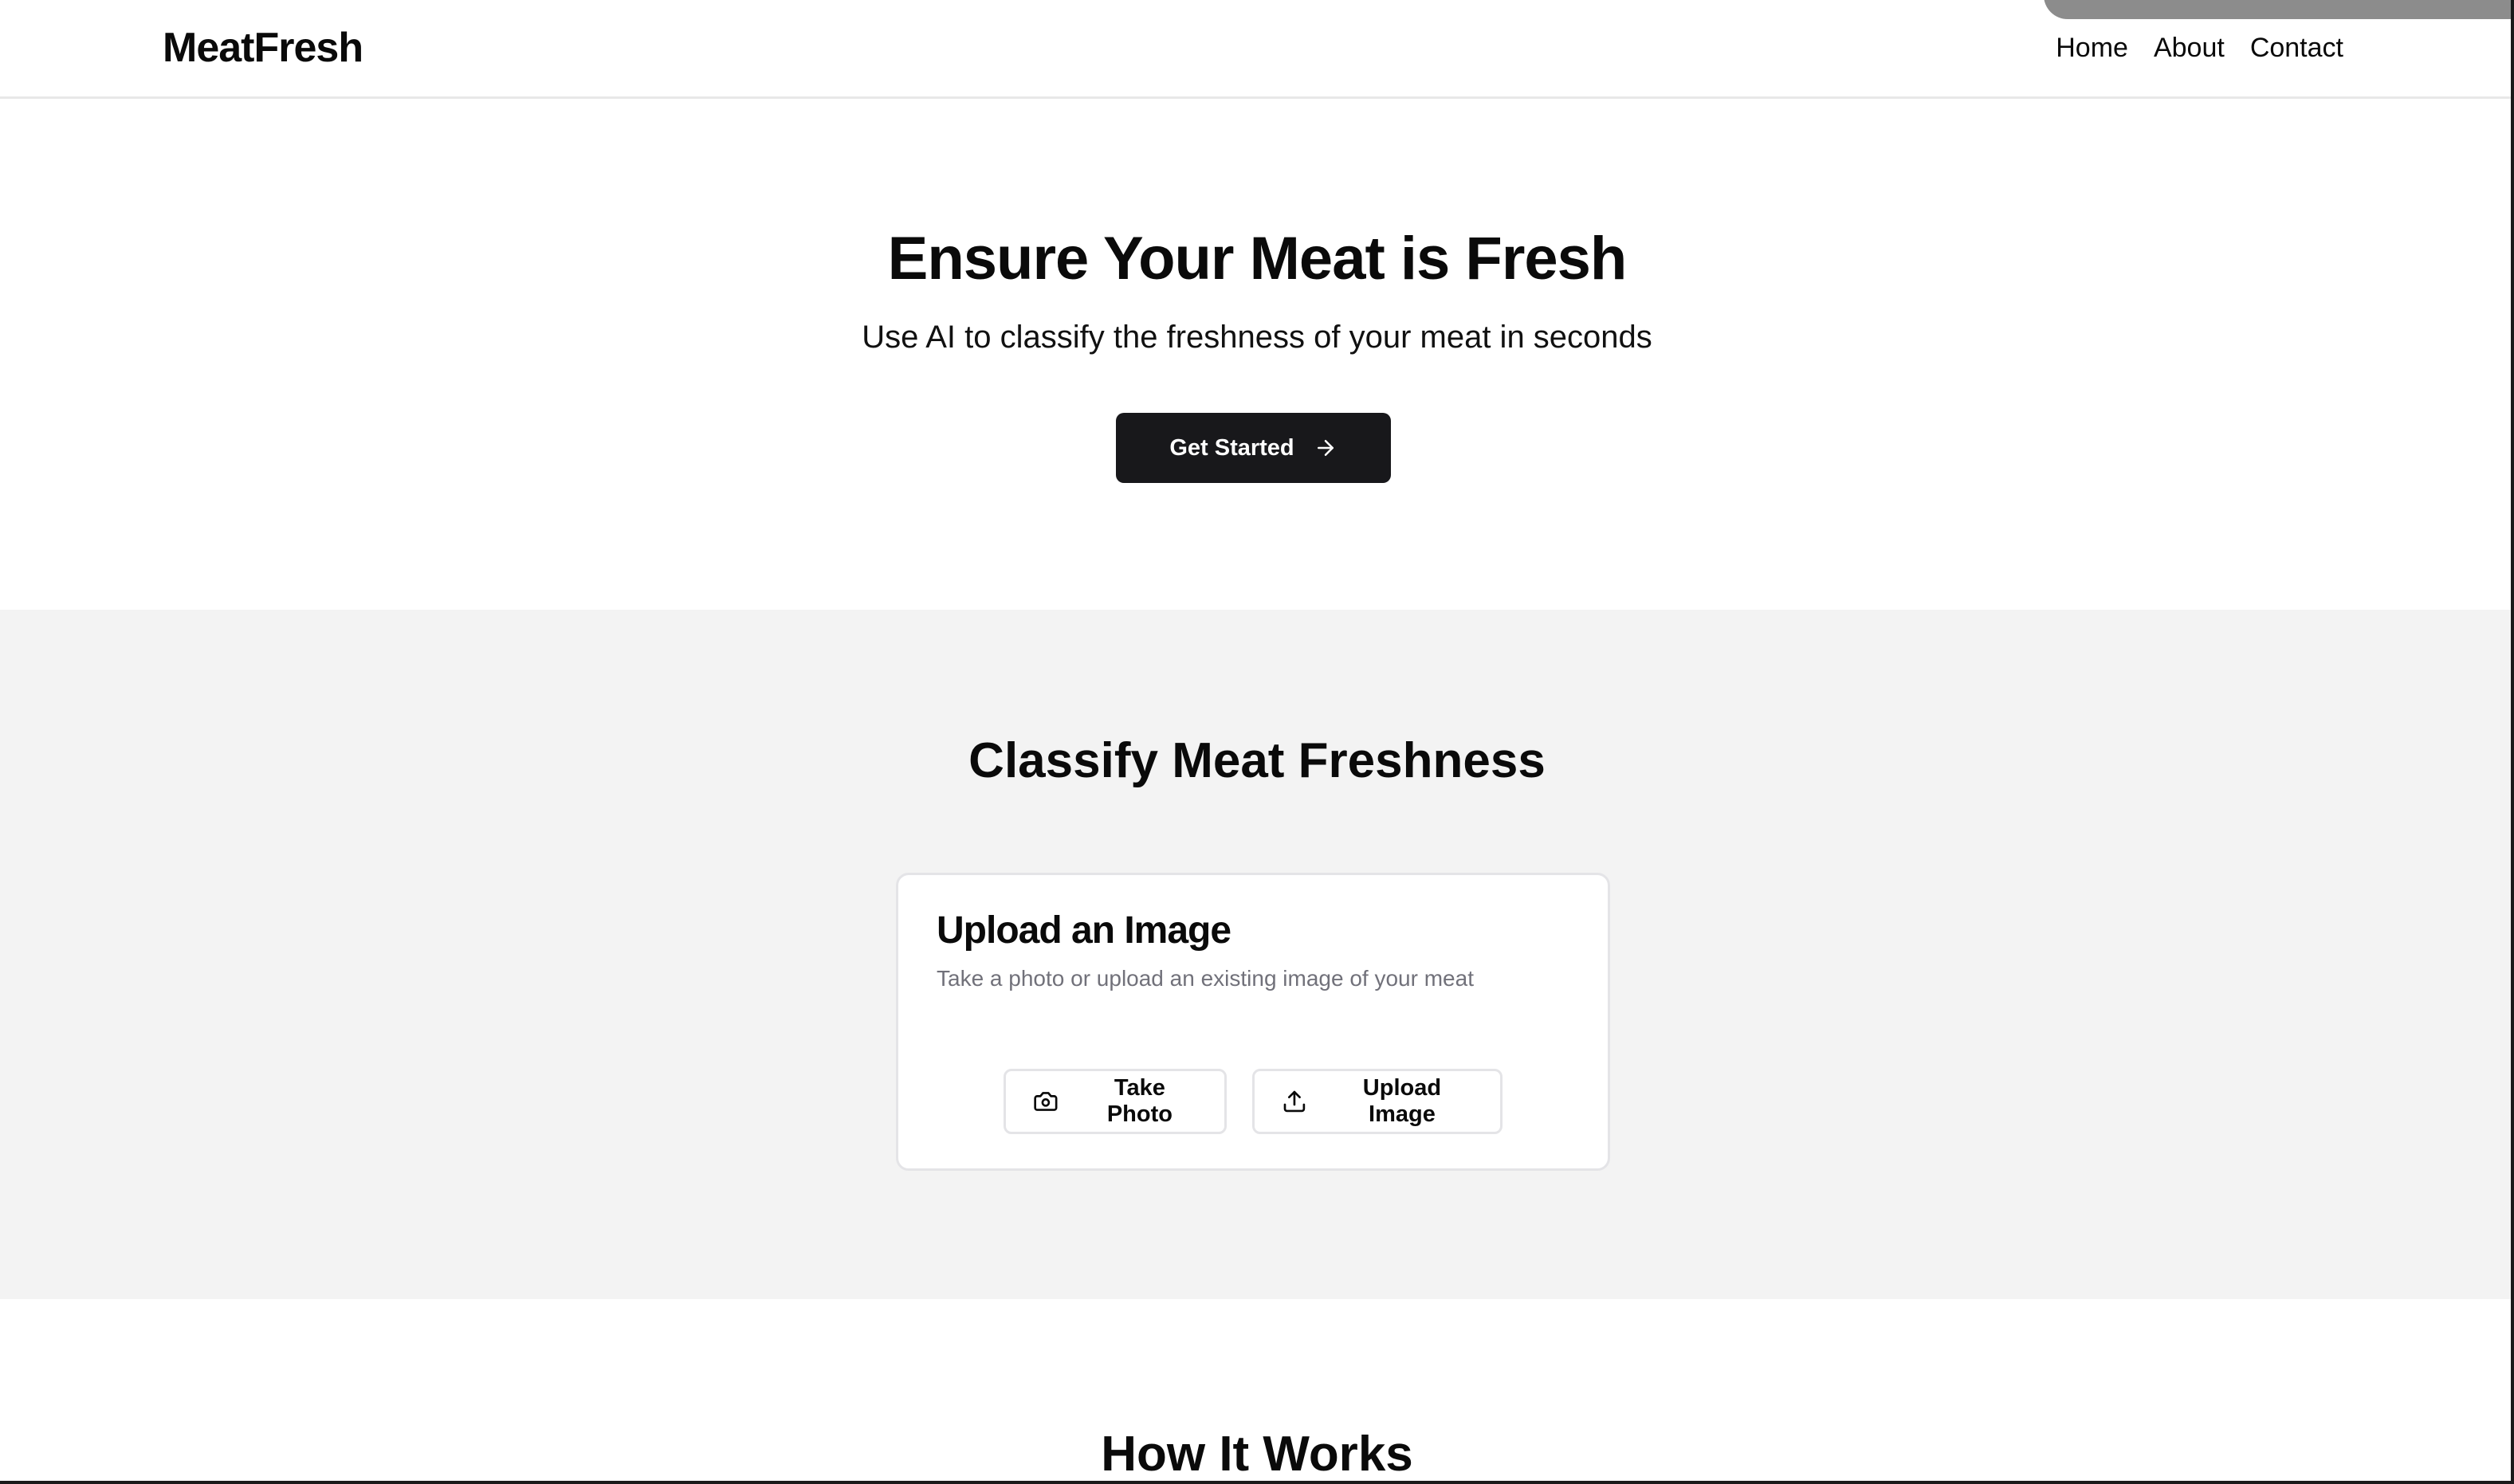 This screenshot has width=2514, height=1484. Describe the element at coordinates (1402, 1101) in the screenshot. I see `upload-image-label: Upload Image` at that location.